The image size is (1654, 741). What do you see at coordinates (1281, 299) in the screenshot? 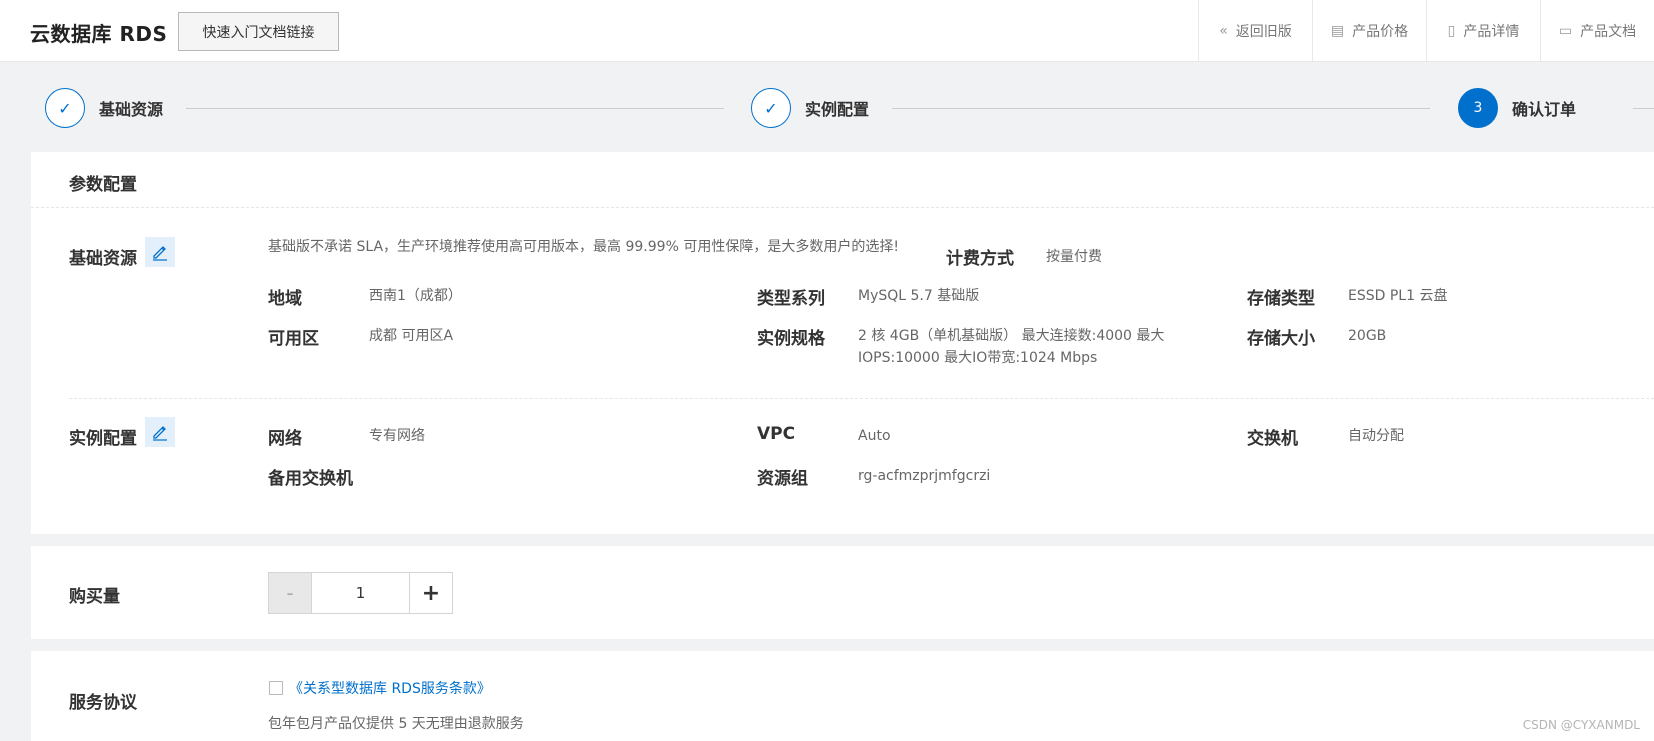
I see `storage-type-label: 存储类型` at bounding box center [1281, 299].